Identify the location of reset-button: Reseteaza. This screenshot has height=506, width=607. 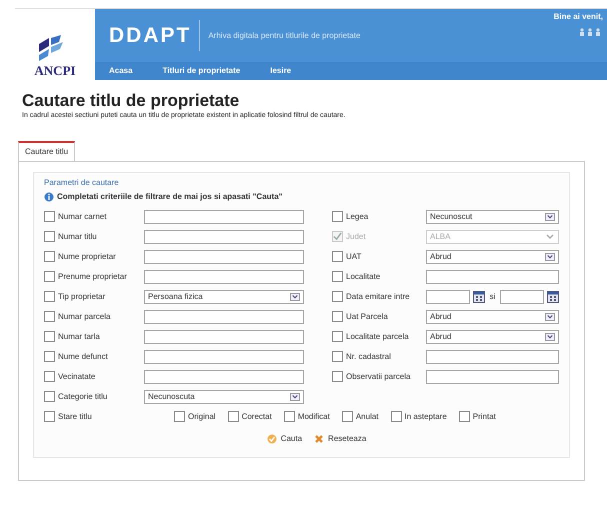
(340, 438).